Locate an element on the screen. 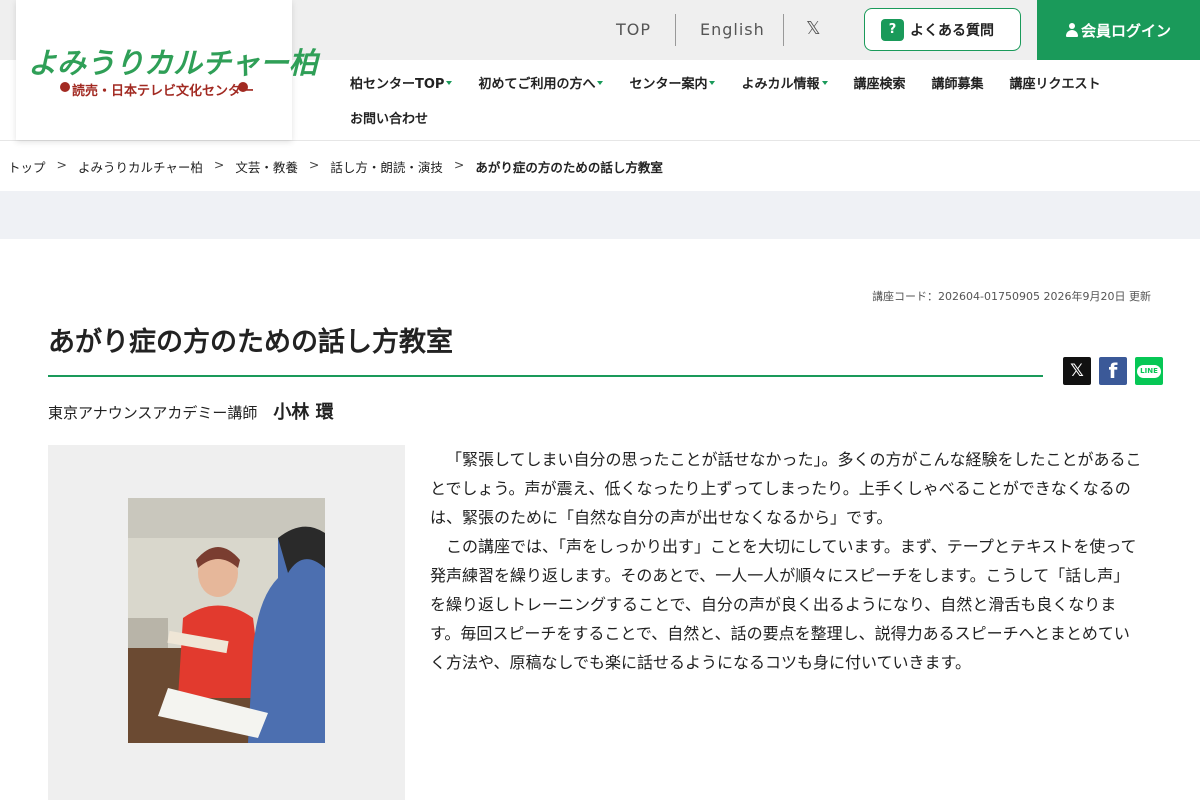 This screenshot has width=1200, height=800. nav-item-course-request: 講座リクエスト is located at coordinates (1055, 82).